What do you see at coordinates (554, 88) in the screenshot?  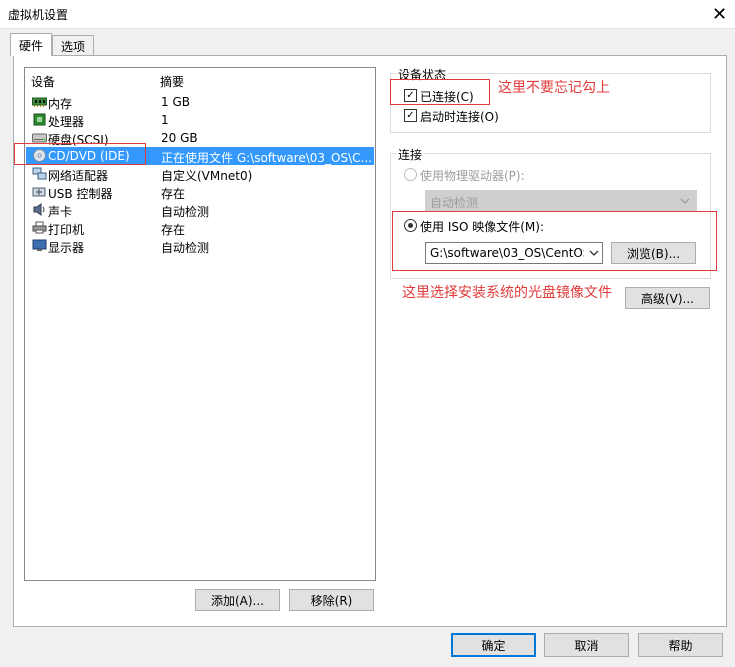 I see `annotation-note-connected: 这里不要忘记勾上` at bounding box center [554, 88].